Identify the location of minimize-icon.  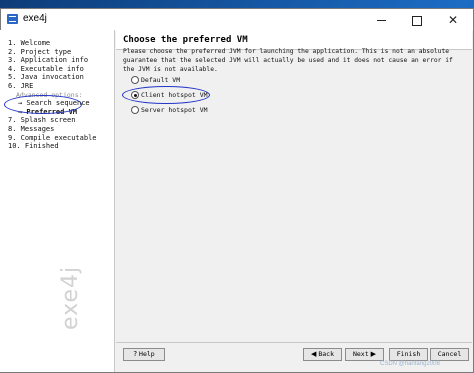
(381, 20).